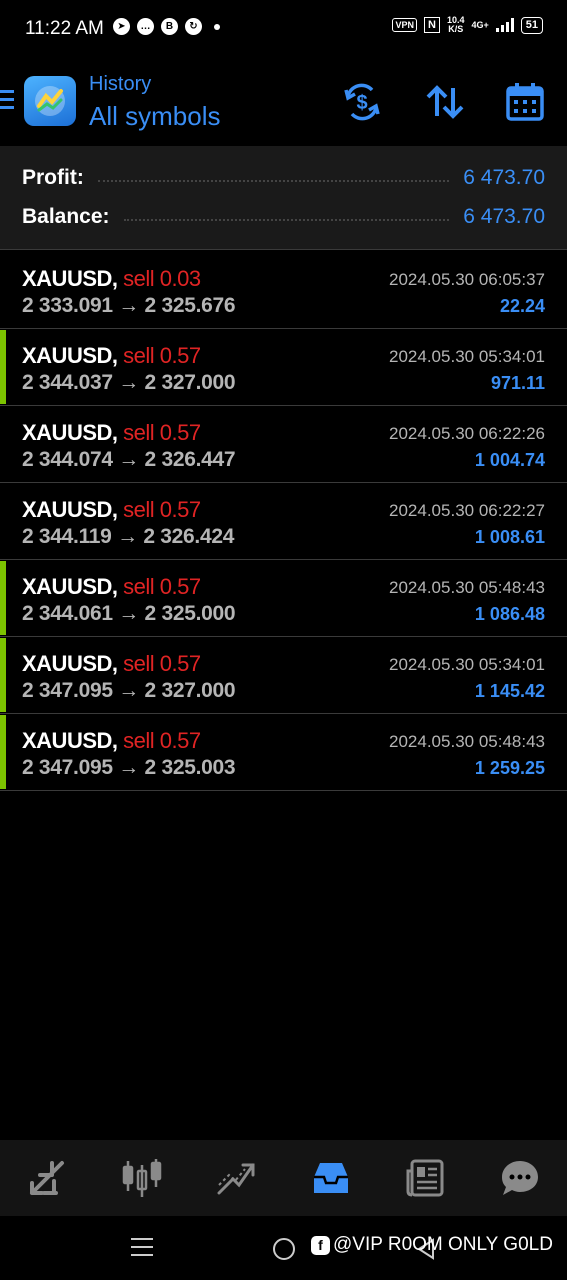 This screenshot has height=1280, width=567. I want to click on more-notifications-icon, so click(217, 26).